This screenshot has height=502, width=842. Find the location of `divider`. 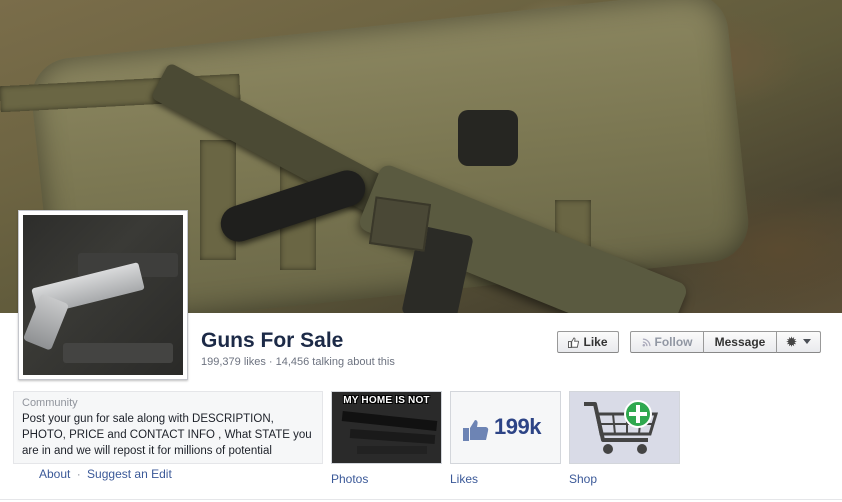

divider is located at coordinates (421, 499).